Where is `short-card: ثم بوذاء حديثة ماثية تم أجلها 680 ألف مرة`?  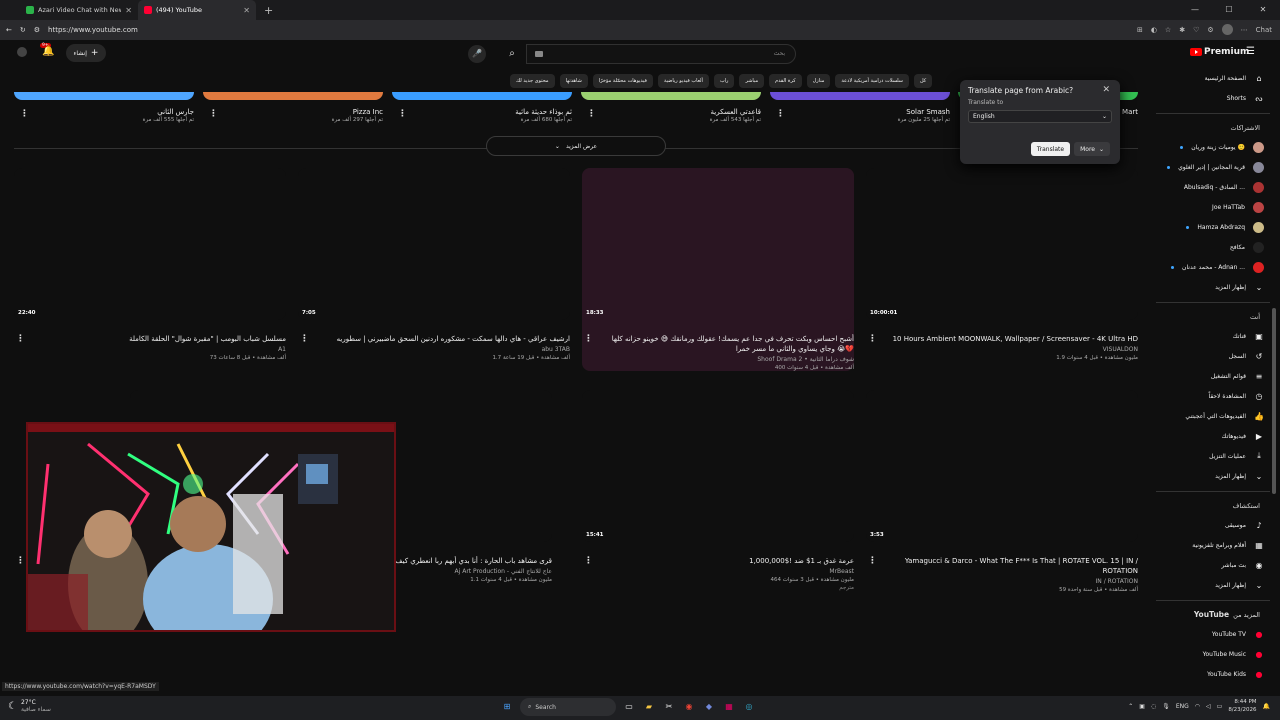 short-card: ثم بوذاء حديثة ماثية تم أجلها 680 ألف مرة is located at coordinates (482, 107).